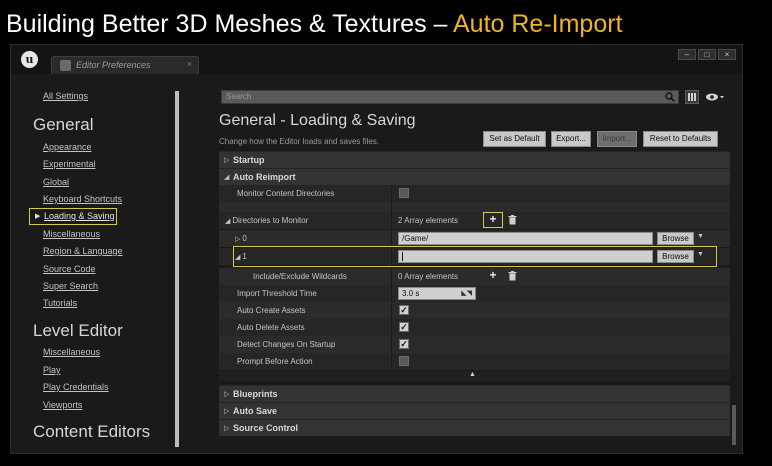 The height and width of the screenshot is (466, 772). I want to click on property-label: ◢ Directories to Monitor, so click(266, 220).